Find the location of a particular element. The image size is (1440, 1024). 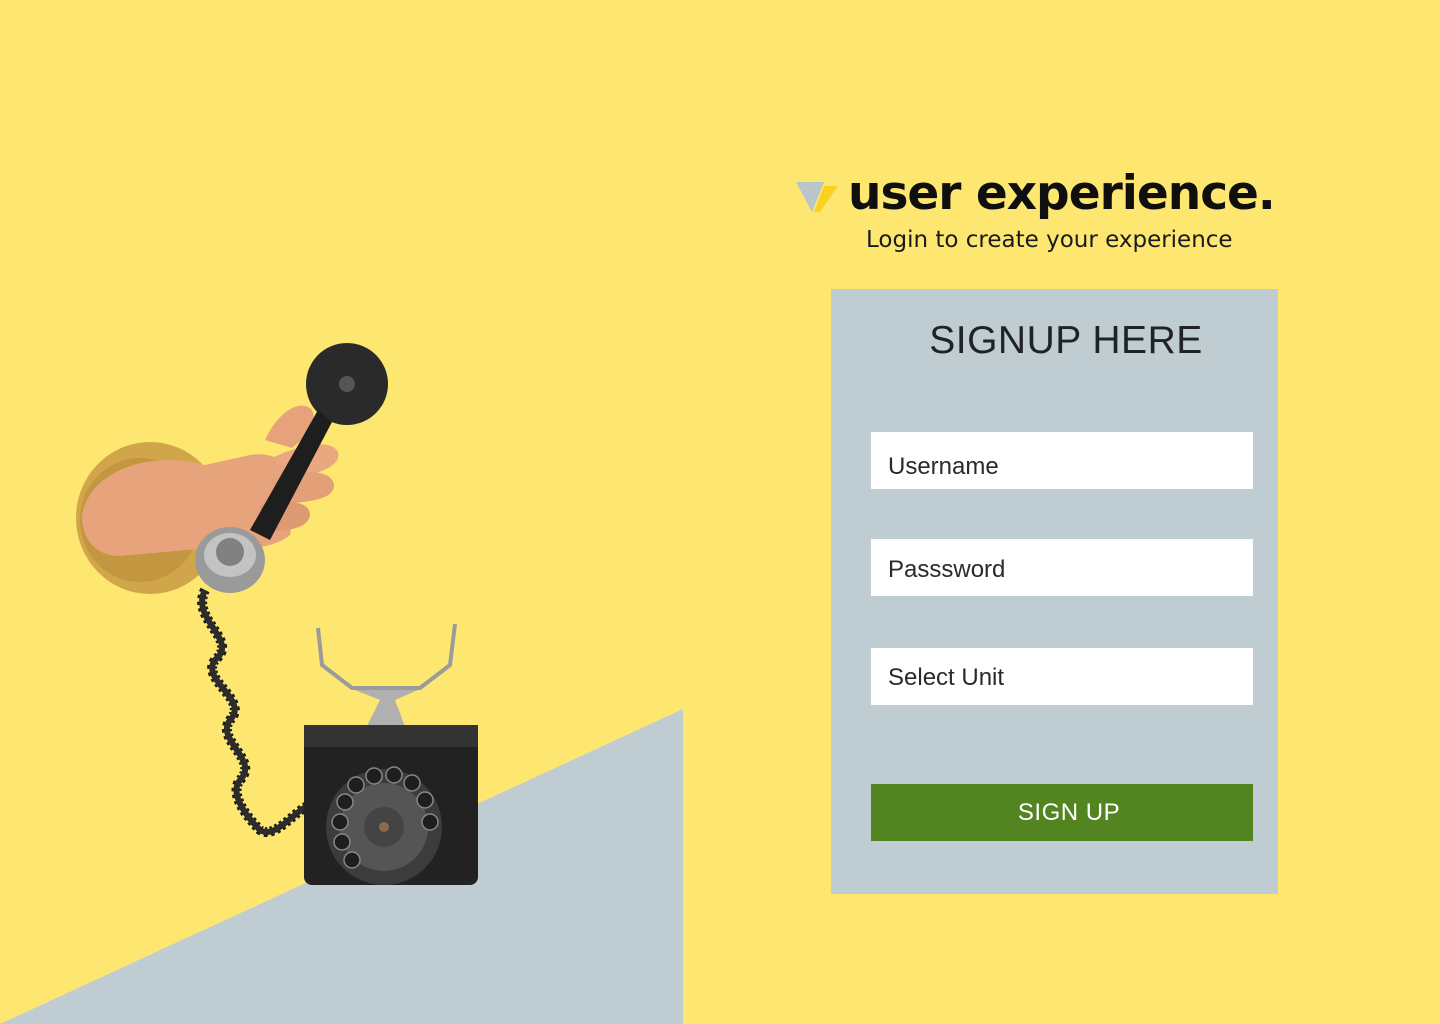

brand-title: user experience. is located at coordinates (1062, 193).